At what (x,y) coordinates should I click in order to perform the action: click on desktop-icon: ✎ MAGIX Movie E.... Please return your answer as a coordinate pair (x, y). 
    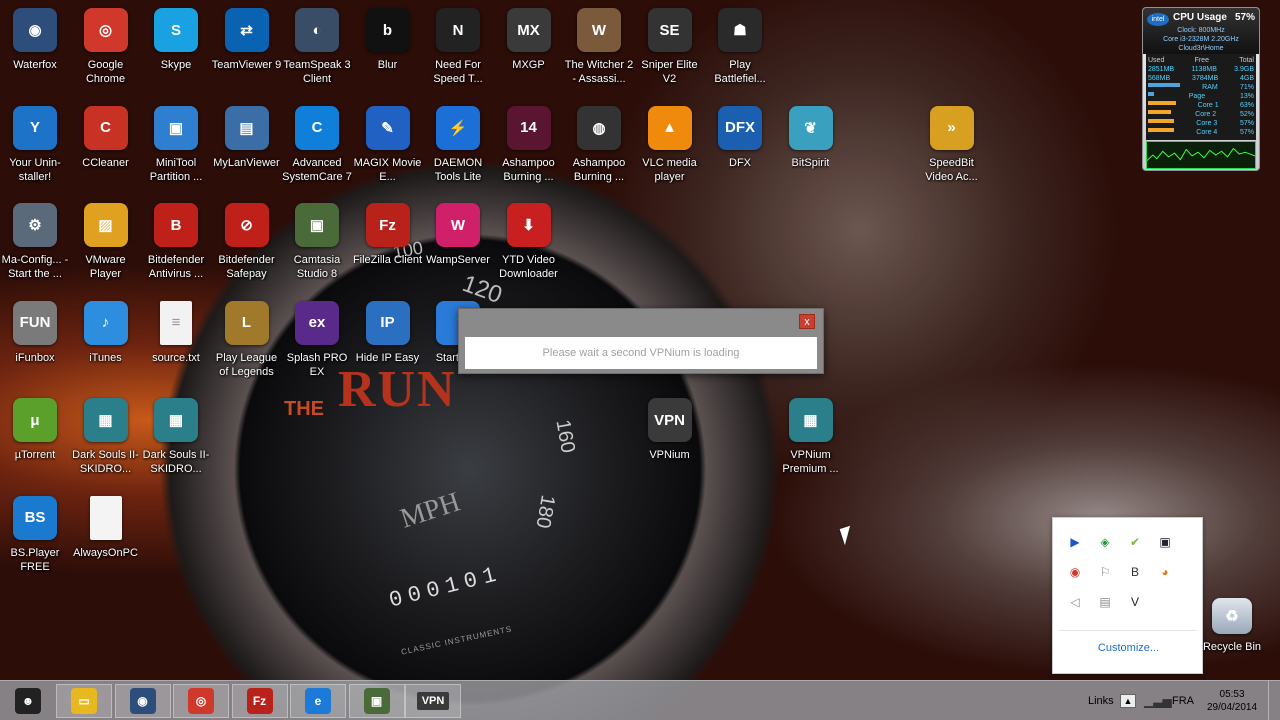
    Looking at the image, I should click on (388, 144).